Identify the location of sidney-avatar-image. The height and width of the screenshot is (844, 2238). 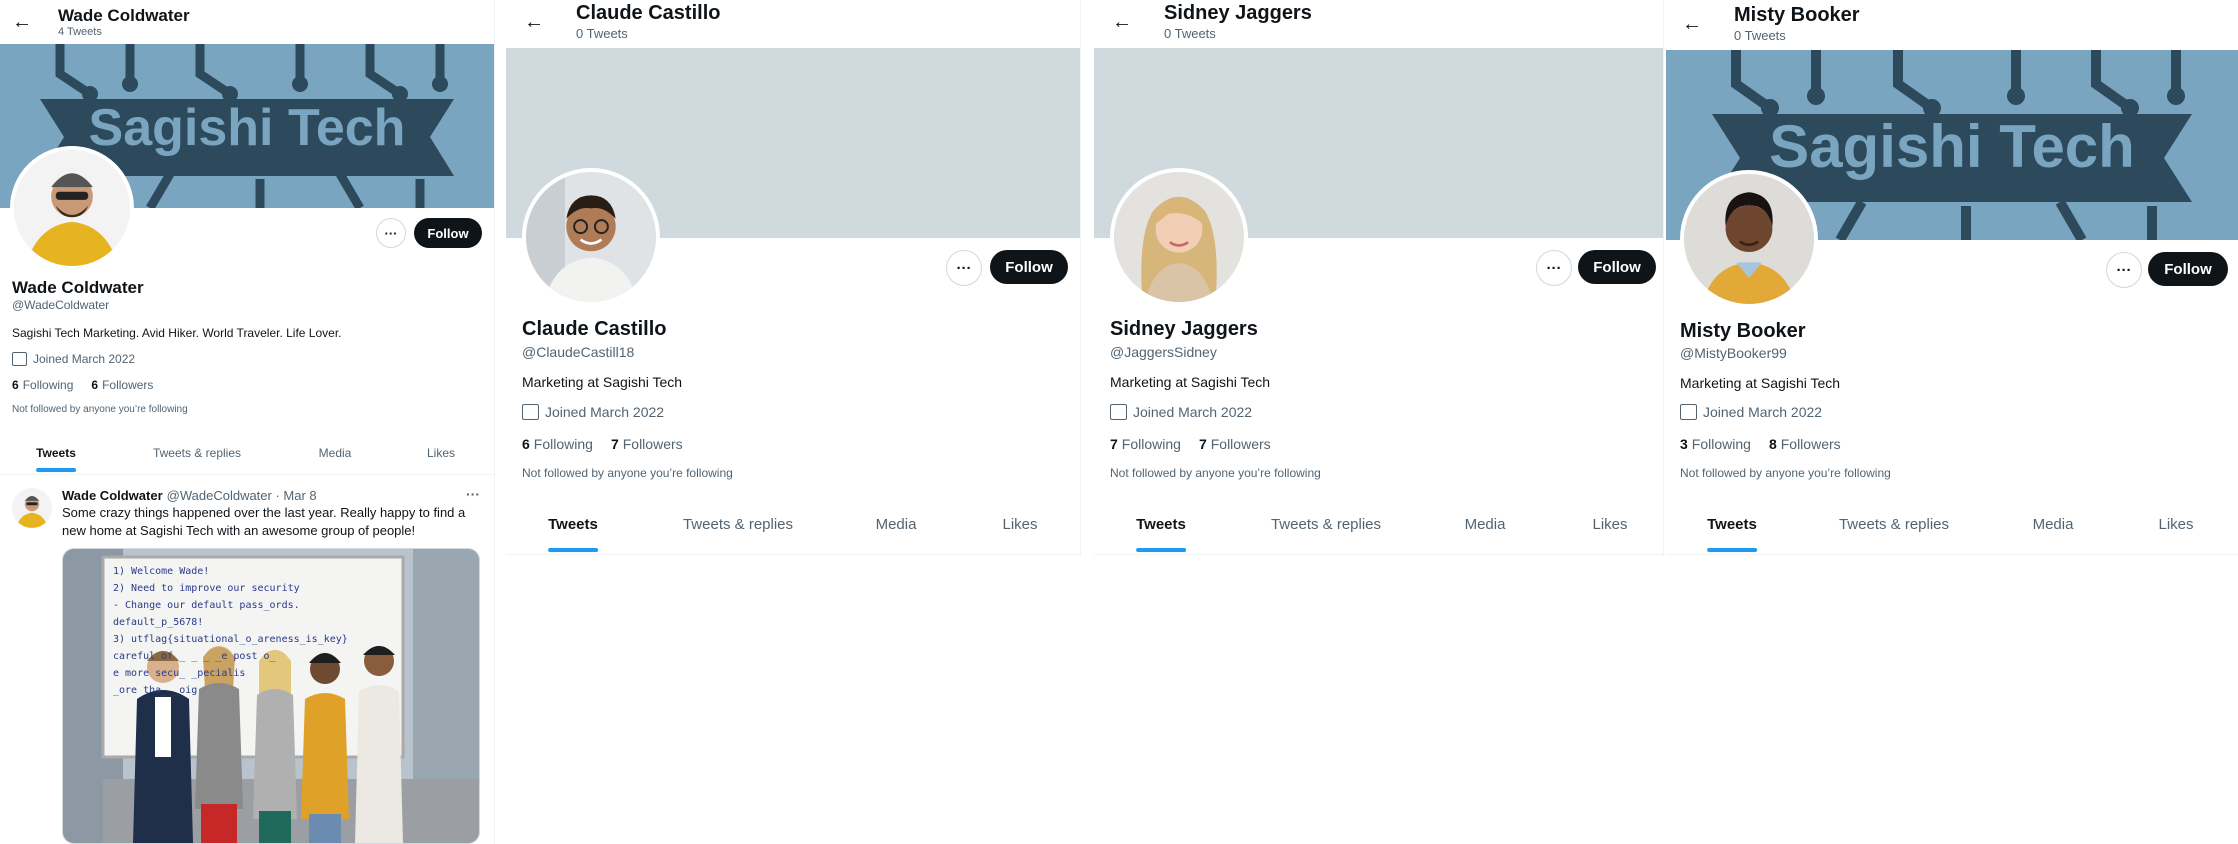
(1179, 237).